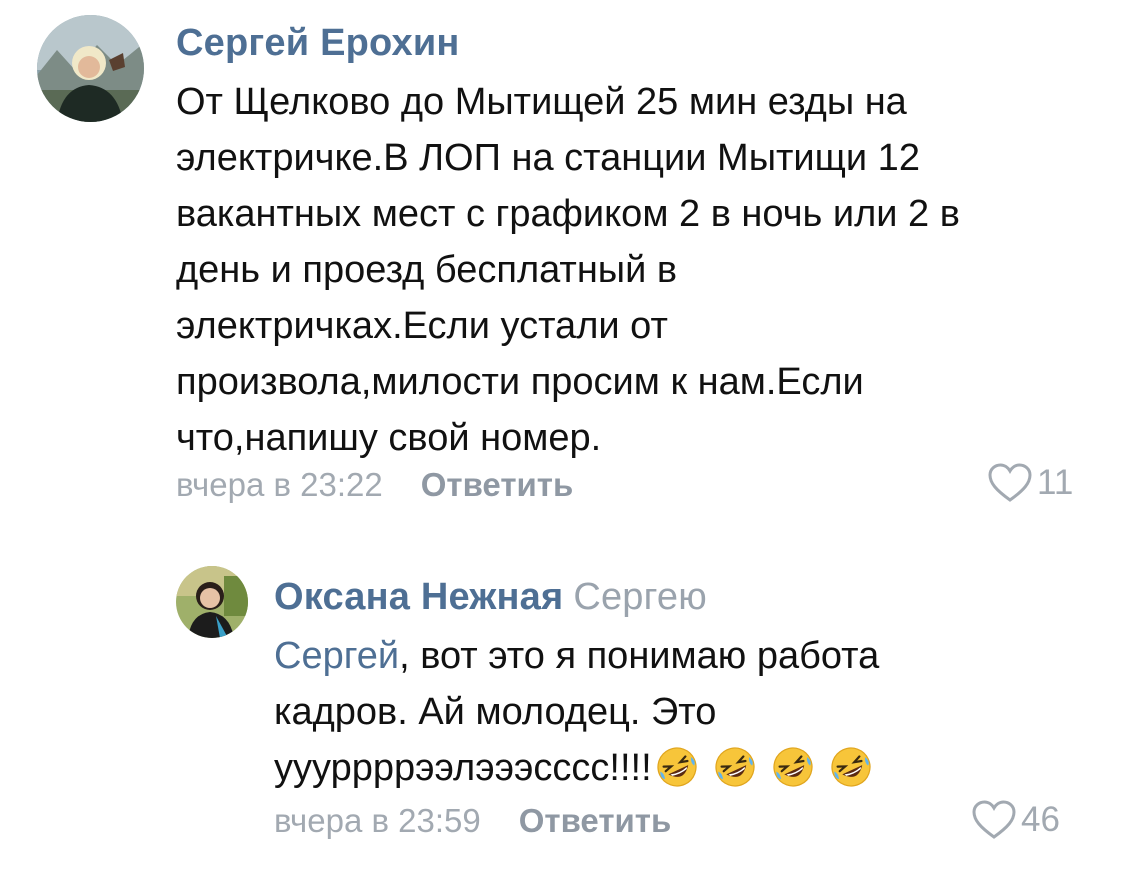  I want to click on like-button: 11, so click(1030, 483).